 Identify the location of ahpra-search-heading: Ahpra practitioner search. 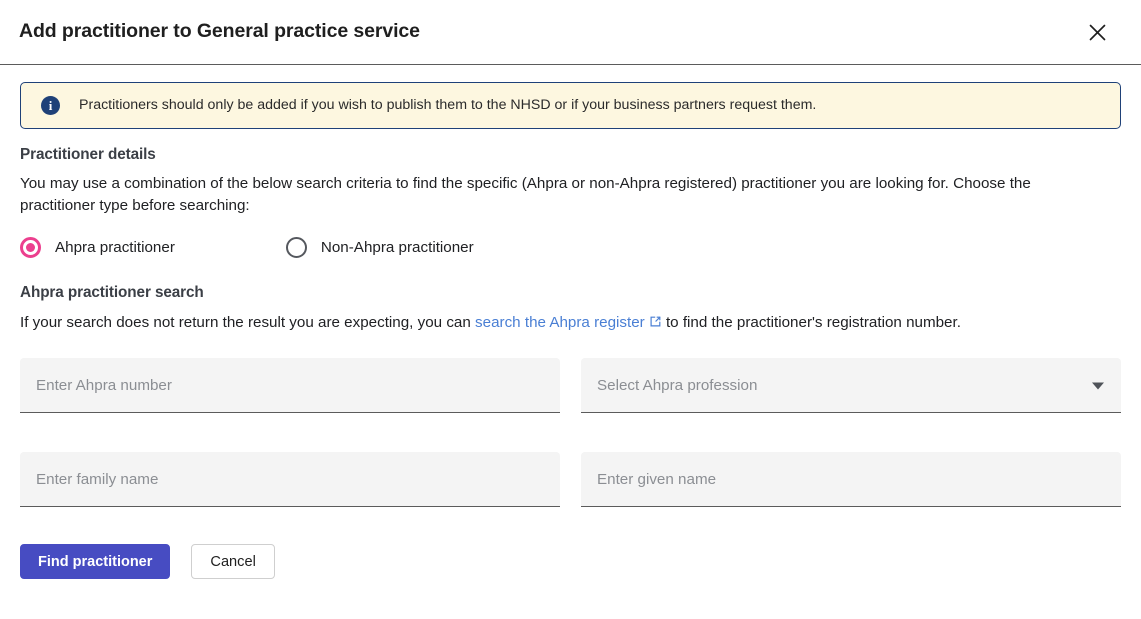
(112, 293).